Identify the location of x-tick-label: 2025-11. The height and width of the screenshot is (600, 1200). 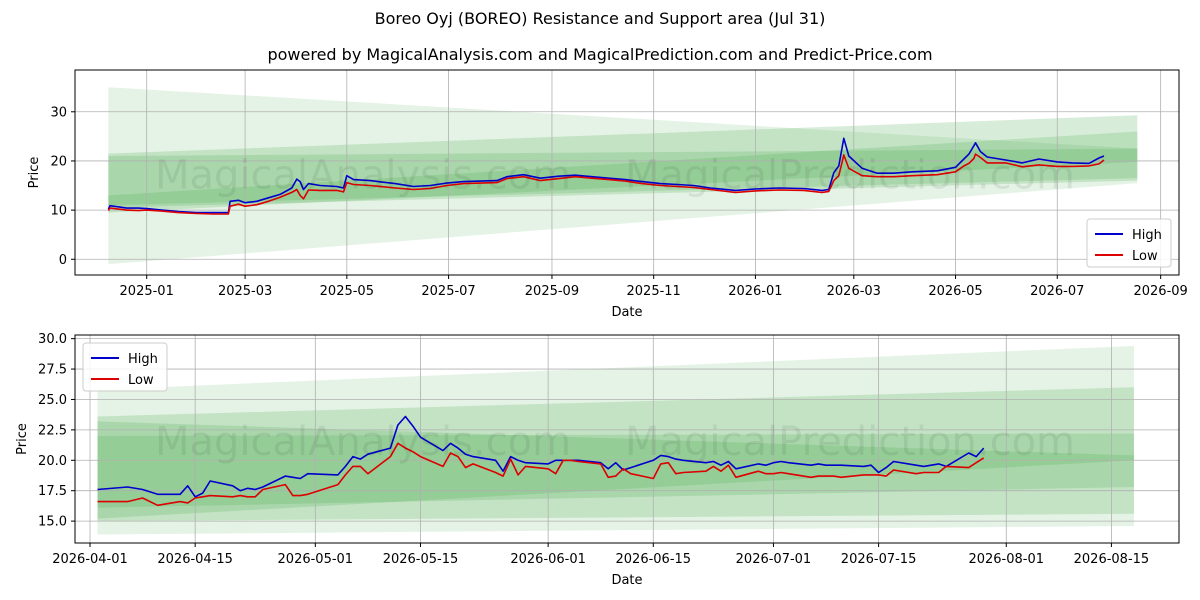
(654, 291).